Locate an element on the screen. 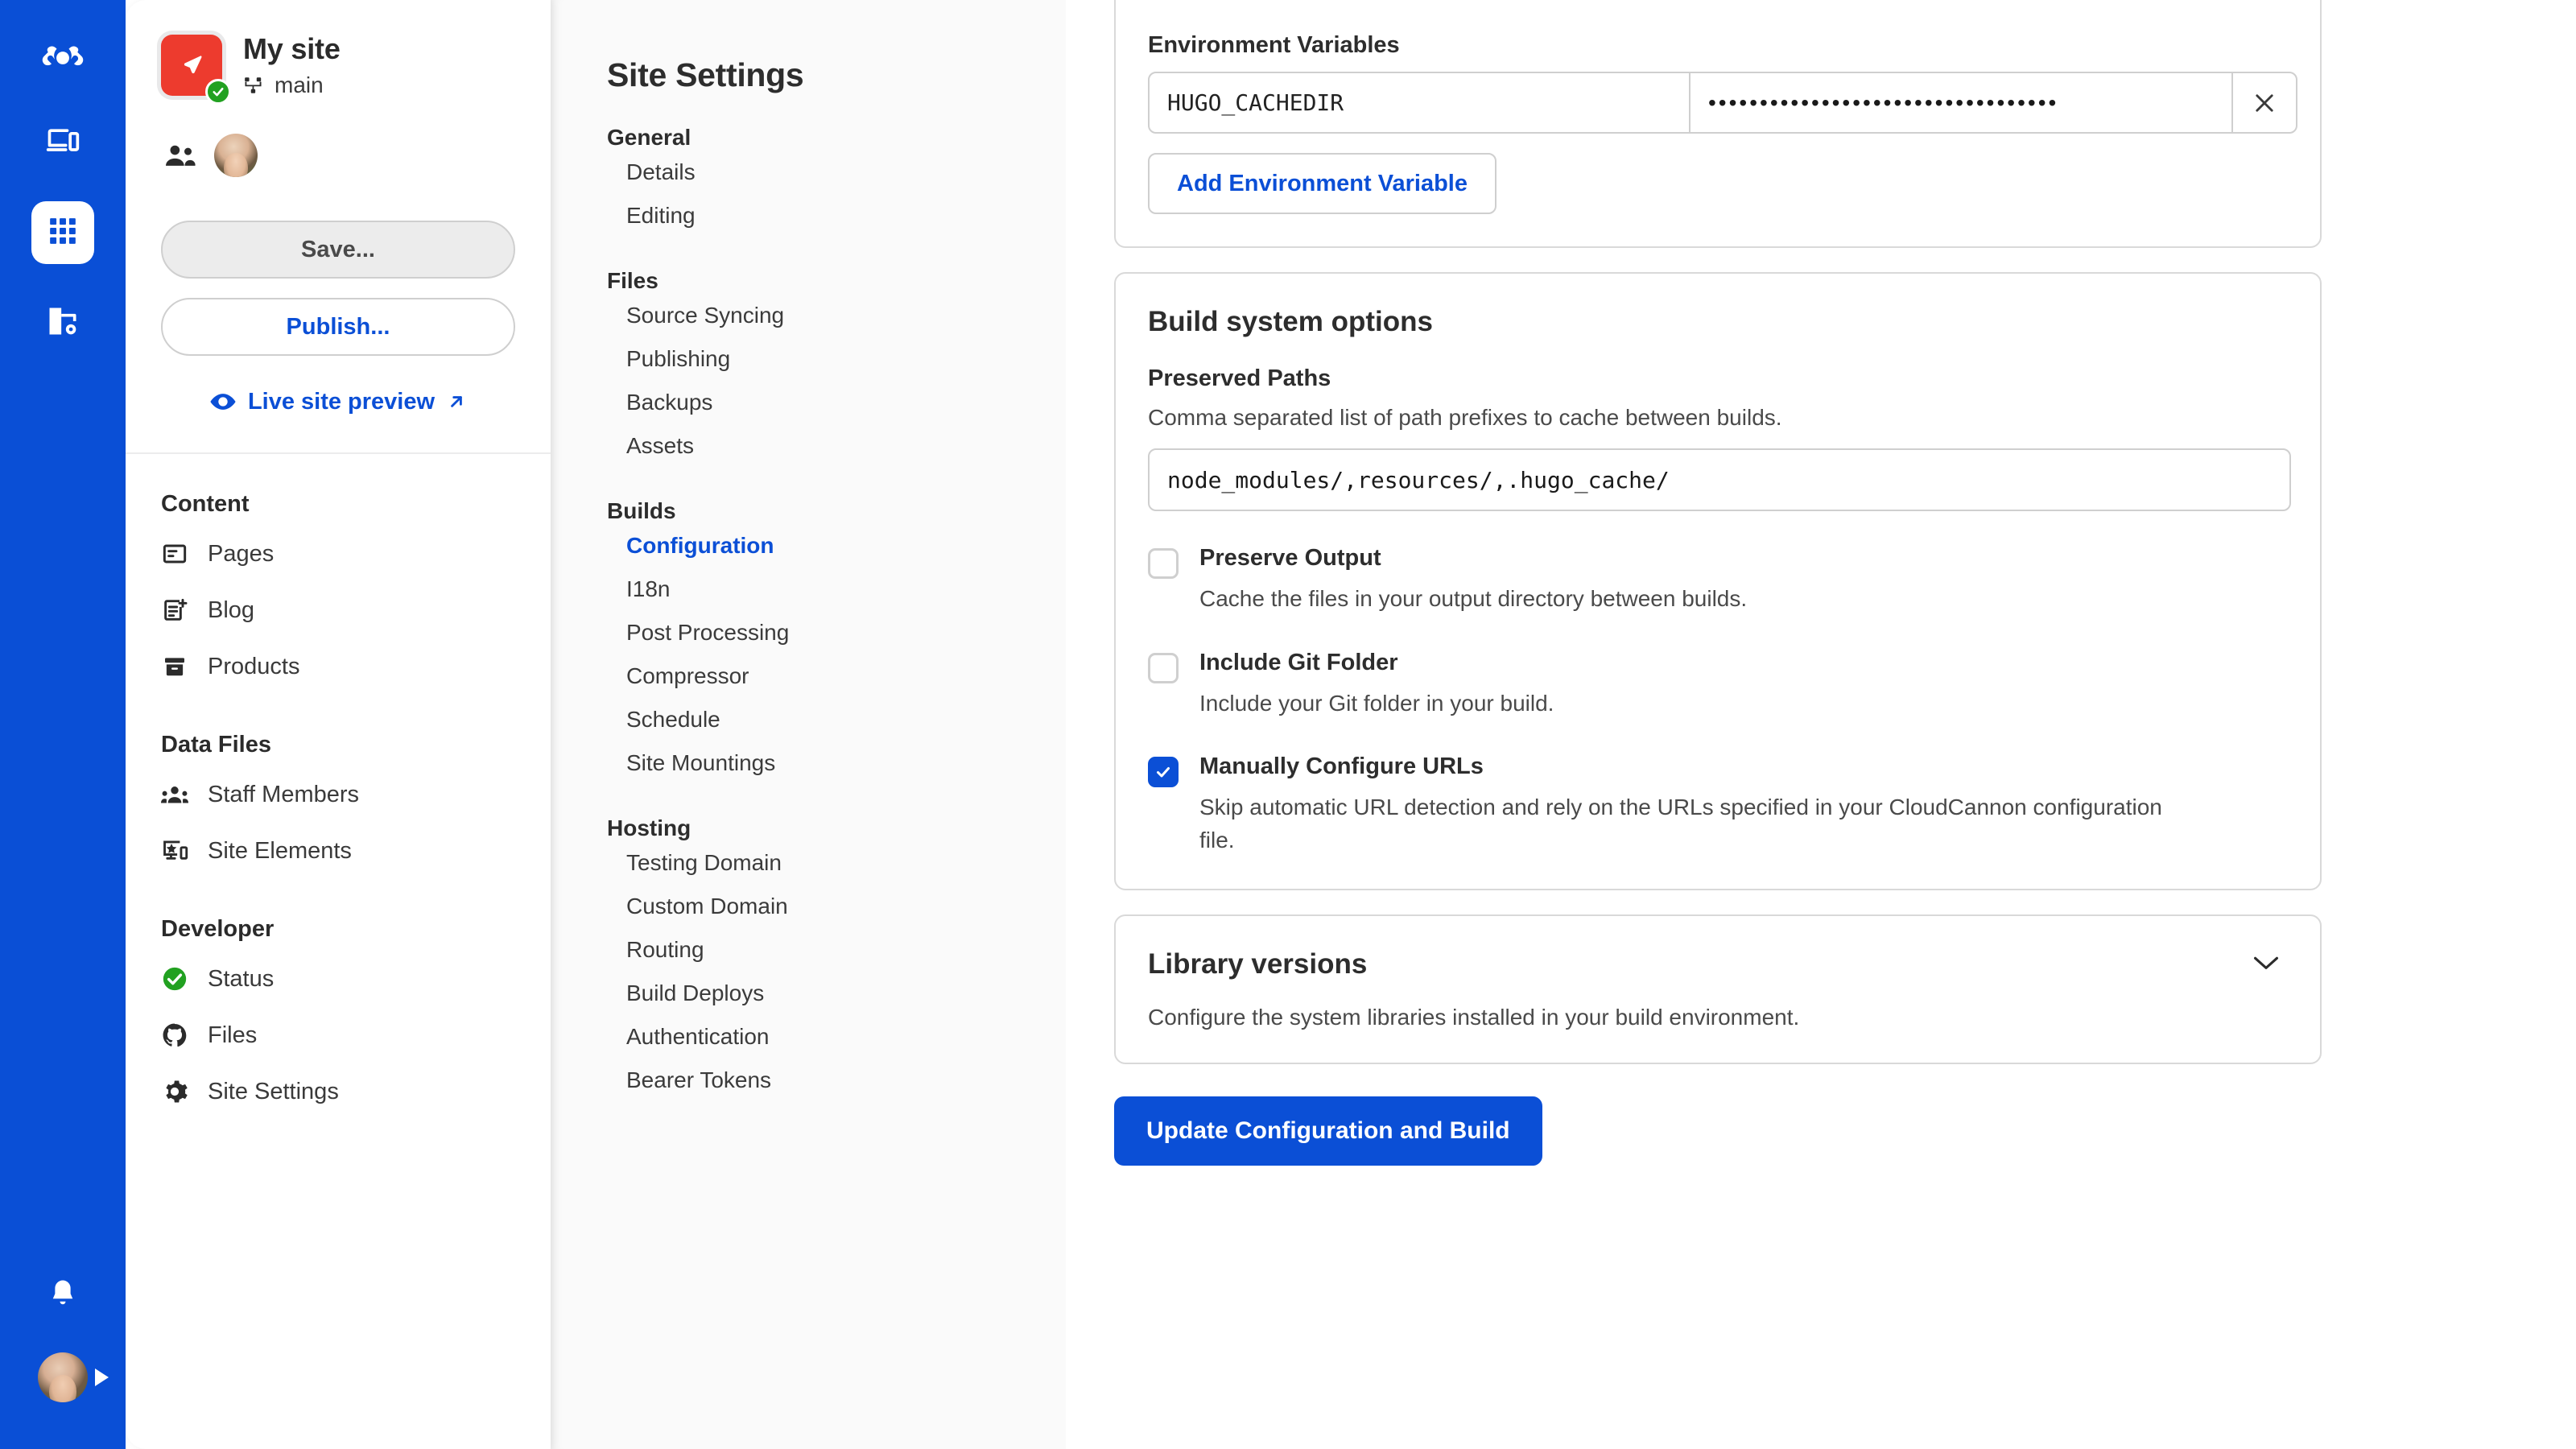 The image size is (2576, 1449). rail-item-devices-preview is located at coordinates (62, 142).